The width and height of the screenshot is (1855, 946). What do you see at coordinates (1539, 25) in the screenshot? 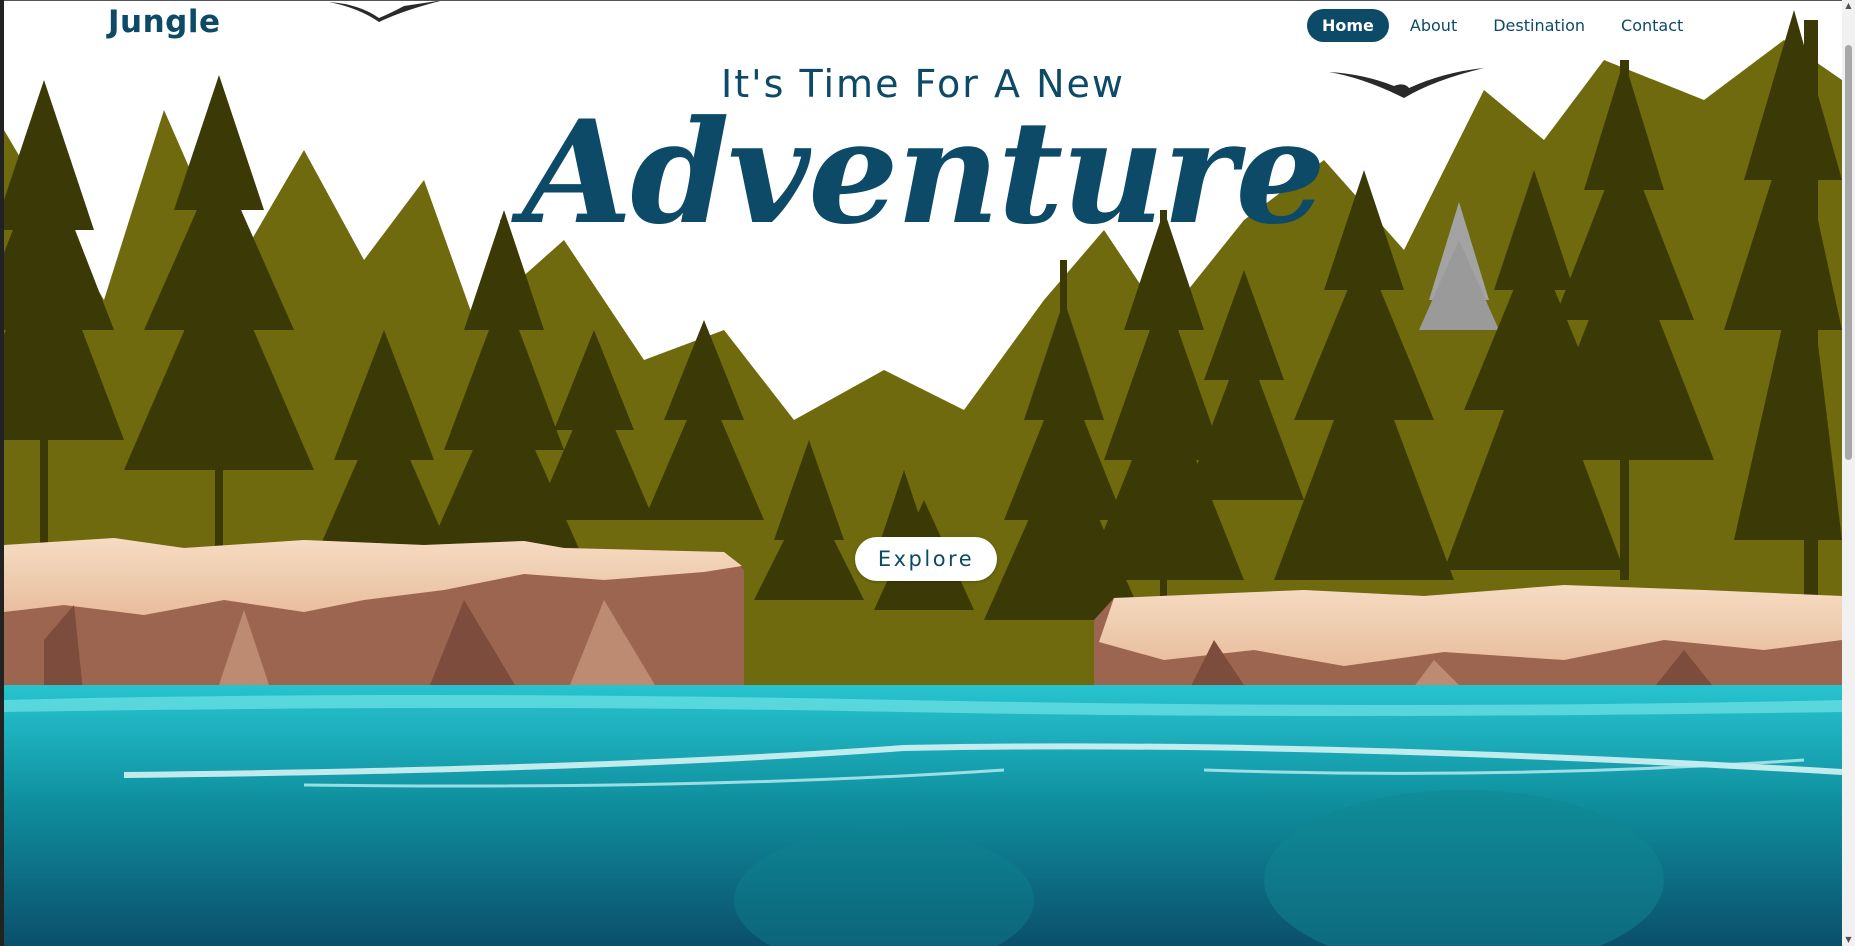
I see `nav-destination: Destination` at bounding box center [1539, 25].